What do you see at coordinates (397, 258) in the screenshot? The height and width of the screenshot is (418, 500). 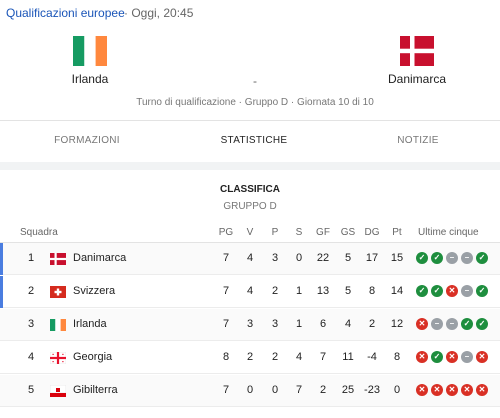 I see `row-pt: 15` at bounding box center [397, 258].